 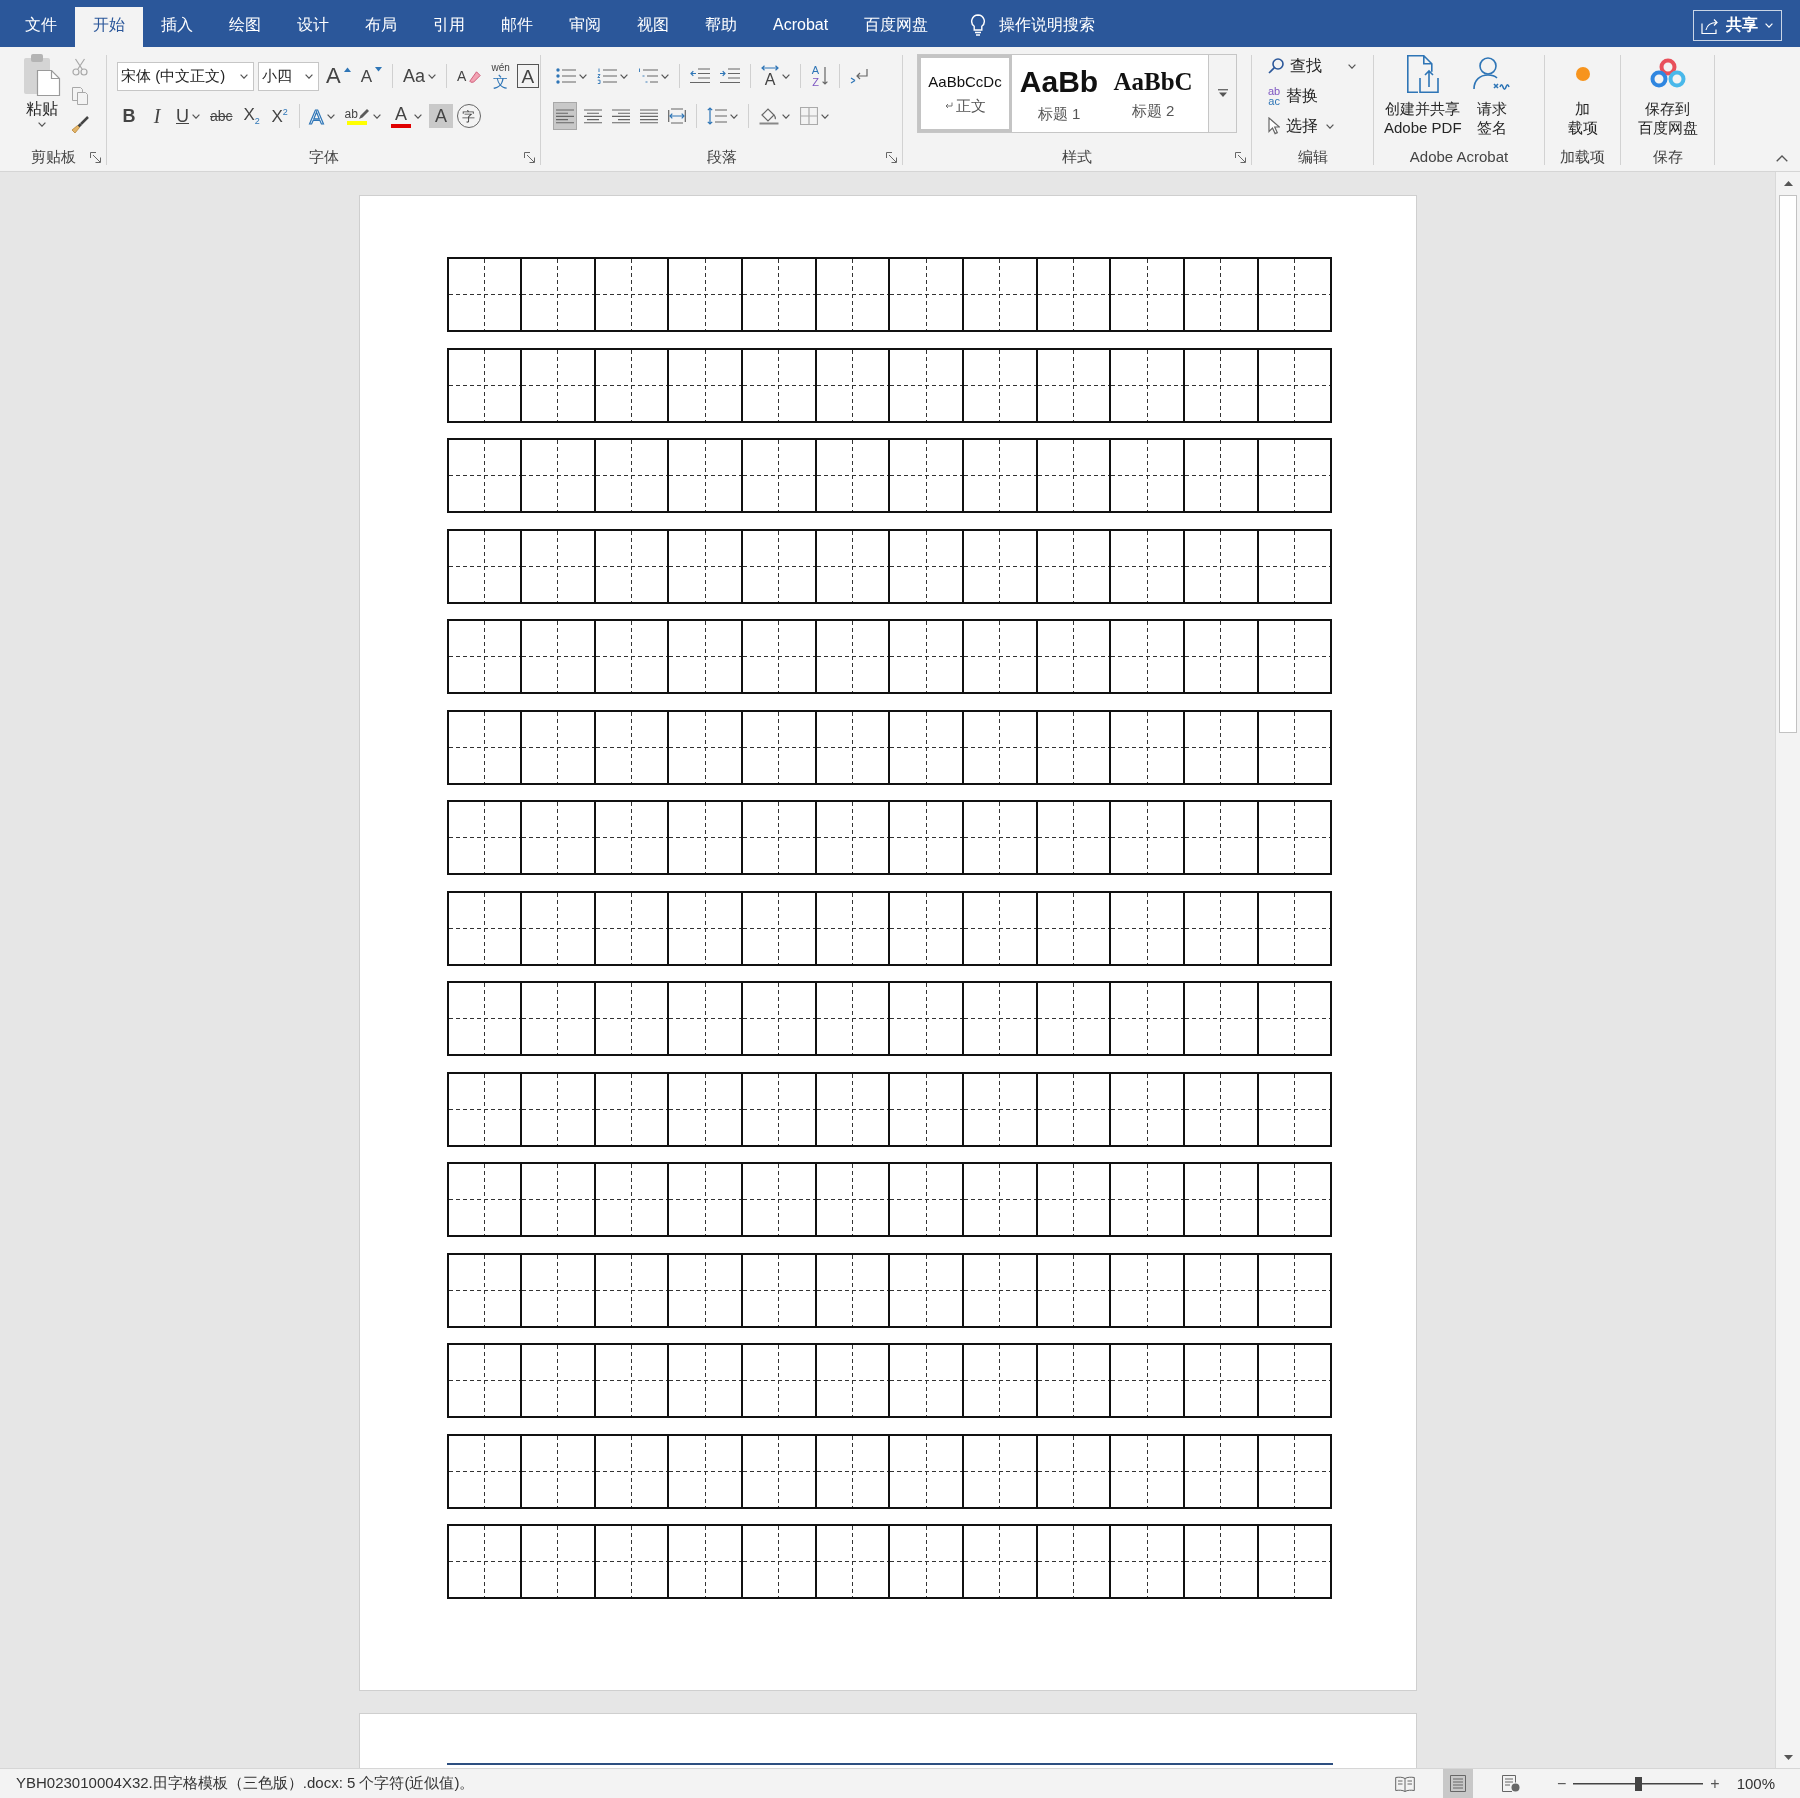 What do you see at coordinates (129, 116) in the screenshot?
I see `bold-button: B` at bounding box center [129, 116].